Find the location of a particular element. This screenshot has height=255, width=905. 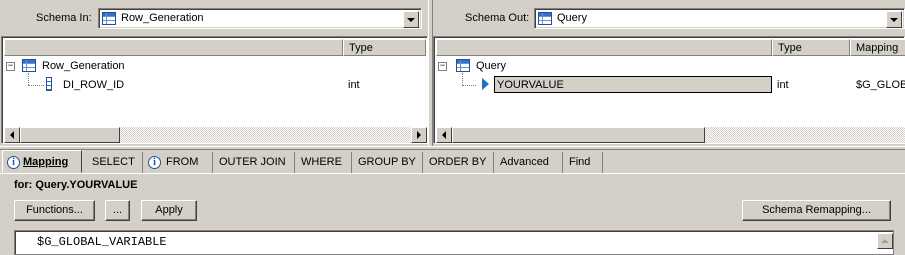

tab-mapping: i Mapping is located at coordinates (42, 161).